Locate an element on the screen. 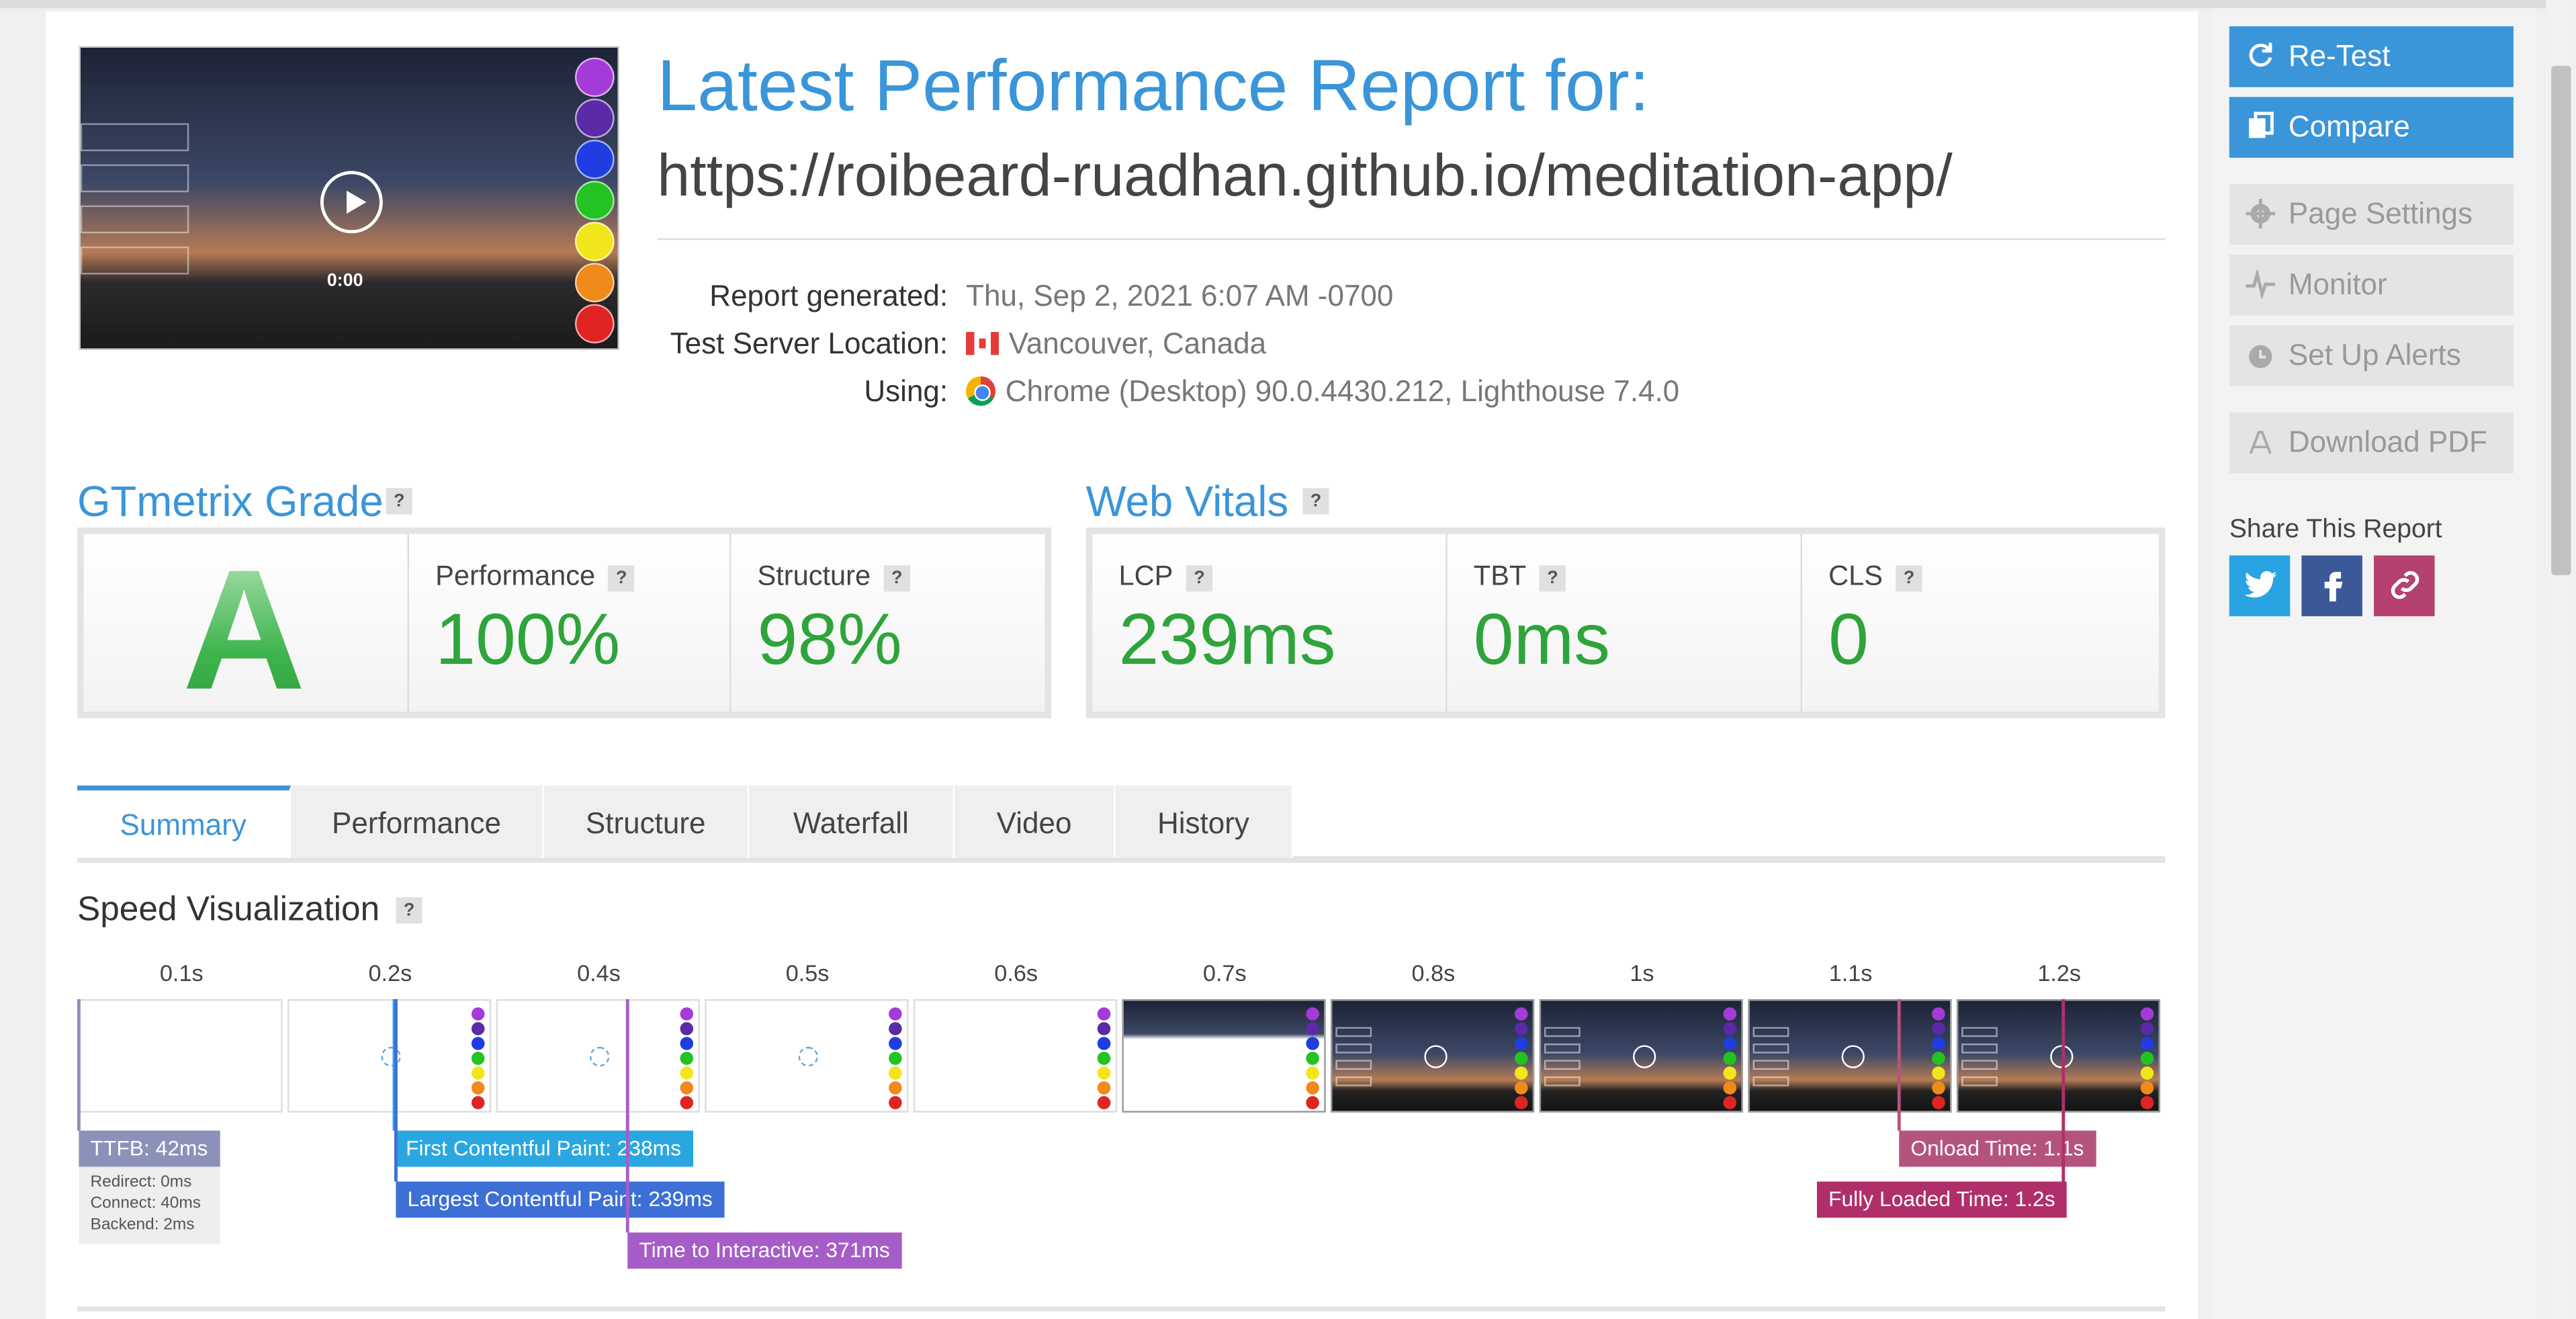 Image resolution: width=2576 pixels, height=1319 pixels. tbt-label-text: TBT is located at coordinates (1500, 576).